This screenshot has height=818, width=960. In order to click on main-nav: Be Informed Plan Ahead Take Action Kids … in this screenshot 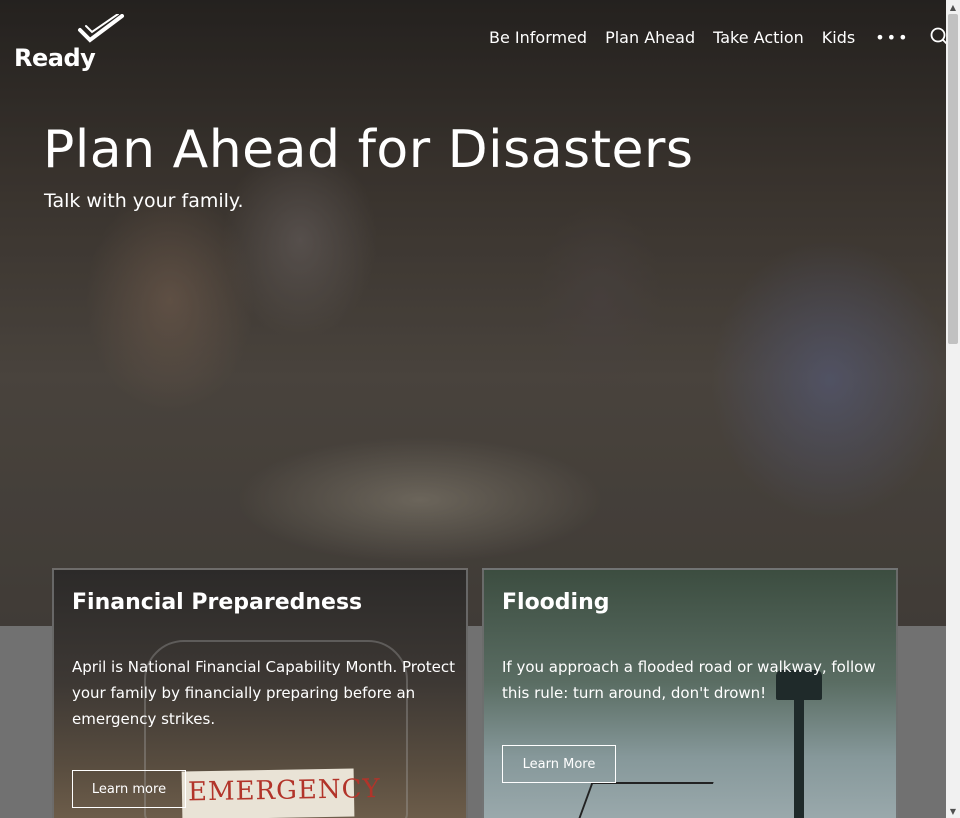, I will do `click(717, 37)`.